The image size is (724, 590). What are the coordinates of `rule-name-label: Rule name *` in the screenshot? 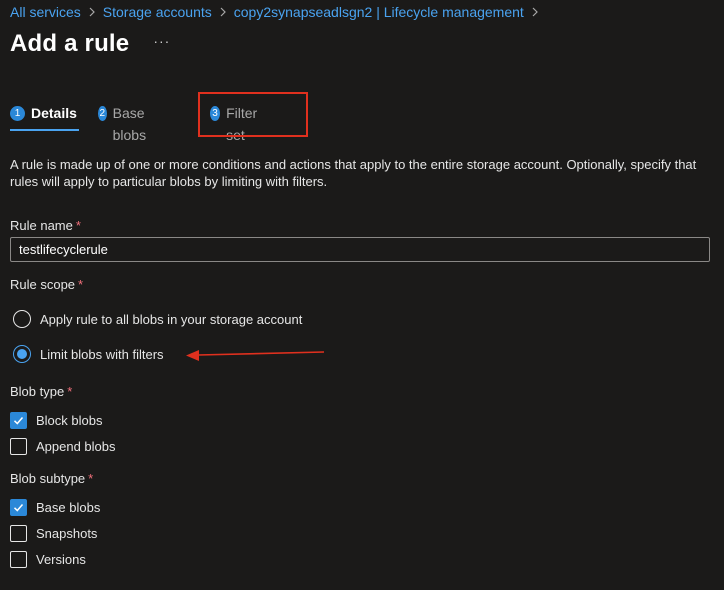 It's located at (45, 225).